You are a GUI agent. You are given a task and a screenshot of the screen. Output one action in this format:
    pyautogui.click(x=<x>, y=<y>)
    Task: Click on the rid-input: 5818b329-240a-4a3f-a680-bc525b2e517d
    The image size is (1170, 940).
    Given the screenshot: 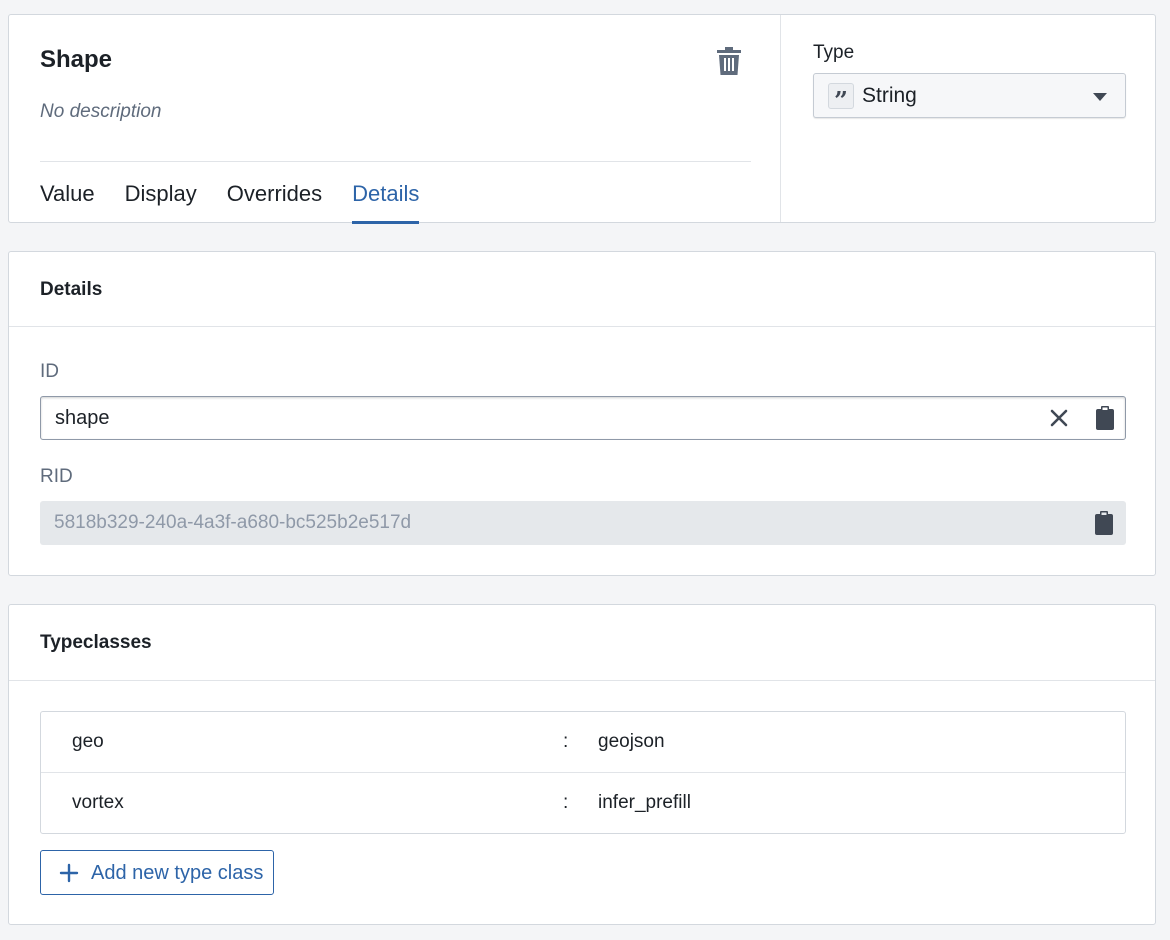 What is the action you would take?
    pyautogui.click(x=583, y=523)
    